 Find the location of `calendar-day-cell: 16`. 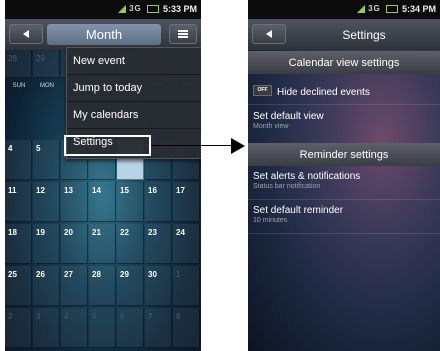

calendar-day-cell: 16 is located at coordinates (158, 202).